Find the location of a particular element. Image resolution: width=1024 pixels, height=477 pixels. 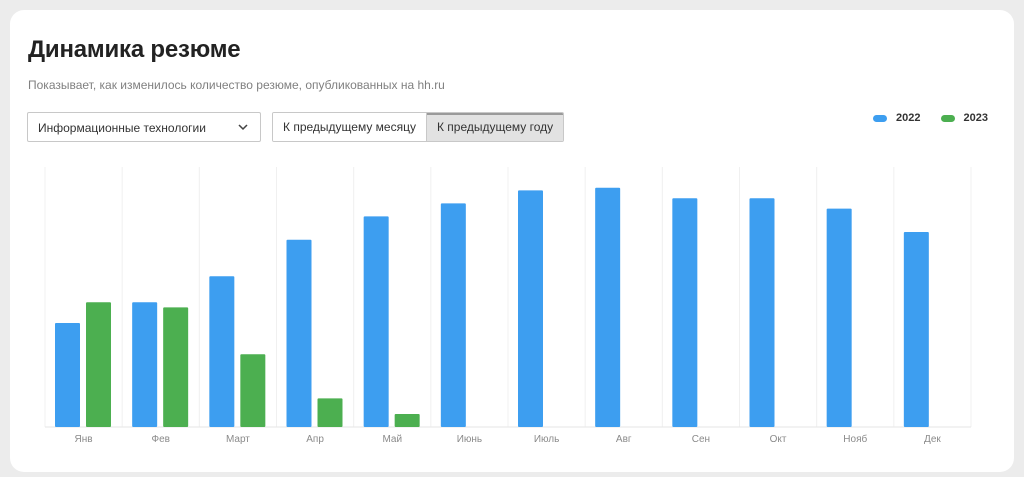

x-tick-label: Авг is located at coordinates (624, 439).